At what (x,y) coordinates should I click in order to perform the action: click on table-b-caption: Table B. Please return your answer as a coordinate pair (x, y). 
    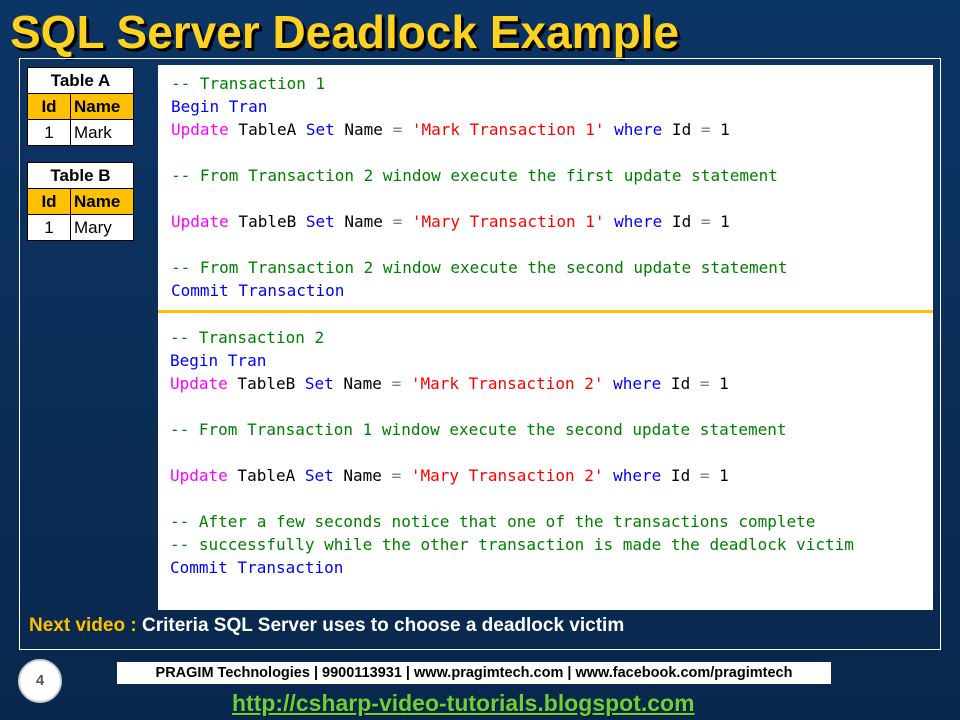
    Looking at the image, I should click on (80, 175).